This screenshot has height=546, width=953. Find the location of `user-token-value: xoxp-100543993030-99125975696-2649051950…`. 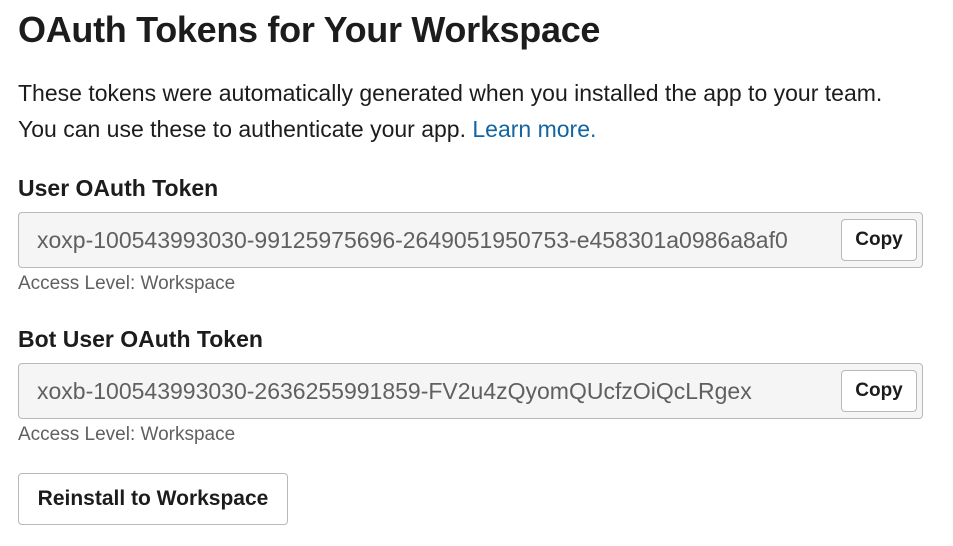

user-token-value: xoxp-100543993030-99125975696-2649051950… is located at coordinates (438, 240).